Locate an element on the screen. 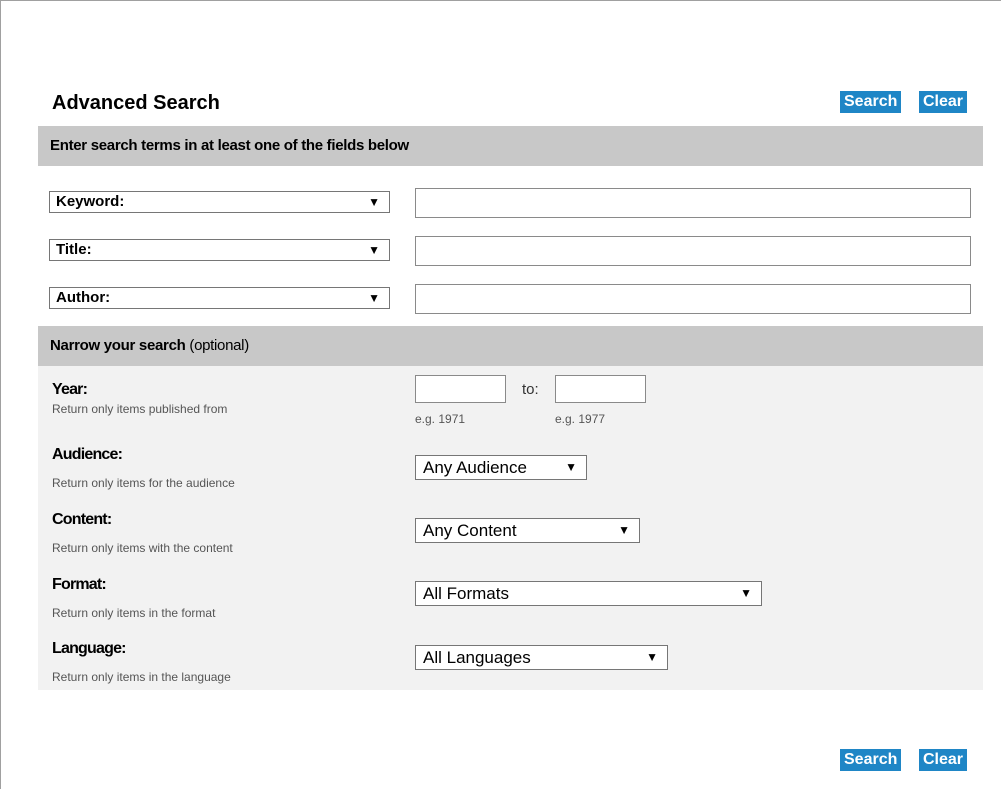 This screenshot has width=1001, height=789. format-selected: All Formats is located at coordinates (466, 593).